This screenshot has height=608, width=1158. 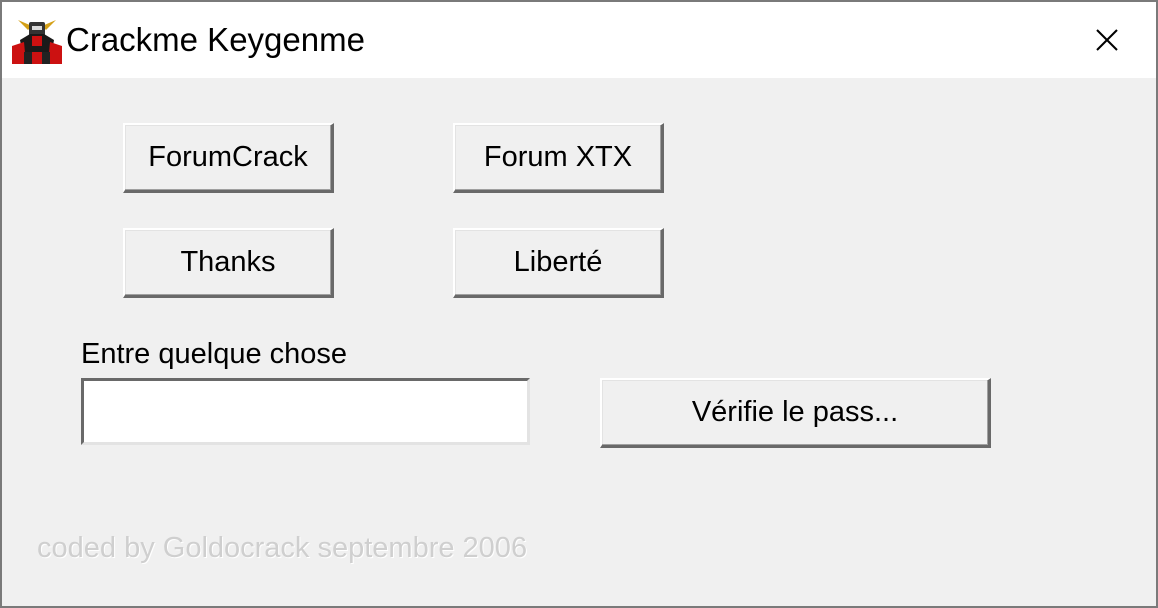 What do you see at coordinates (305, 411) in the screenshot?
I see `password-input` at bounding box center [305, 411].